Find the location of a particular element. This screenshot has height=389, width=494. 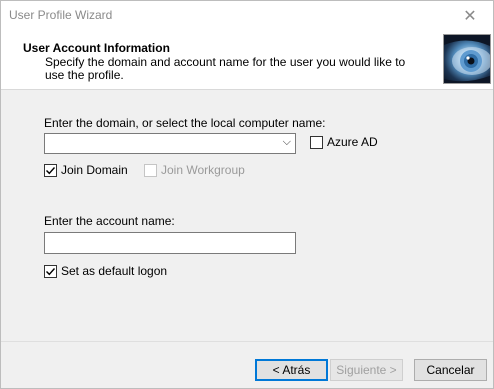

azure-ad-checkbox: Azure AD is located at coordinates (344, 142).